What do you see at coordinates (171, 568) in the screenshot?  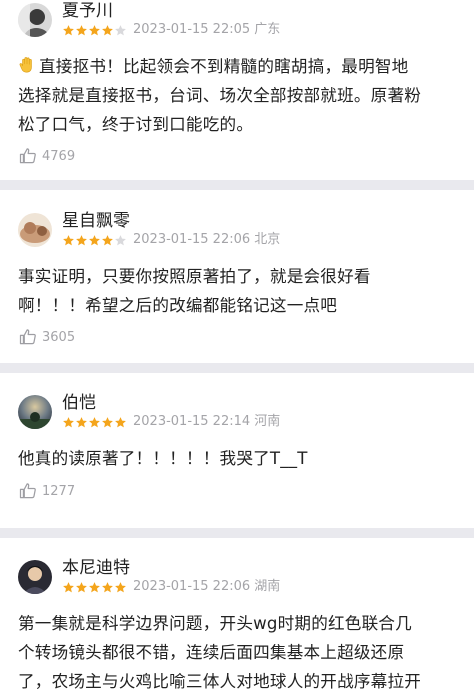 I see `reviewer-name: 本尼迪特` at bounding box center [171, 568].